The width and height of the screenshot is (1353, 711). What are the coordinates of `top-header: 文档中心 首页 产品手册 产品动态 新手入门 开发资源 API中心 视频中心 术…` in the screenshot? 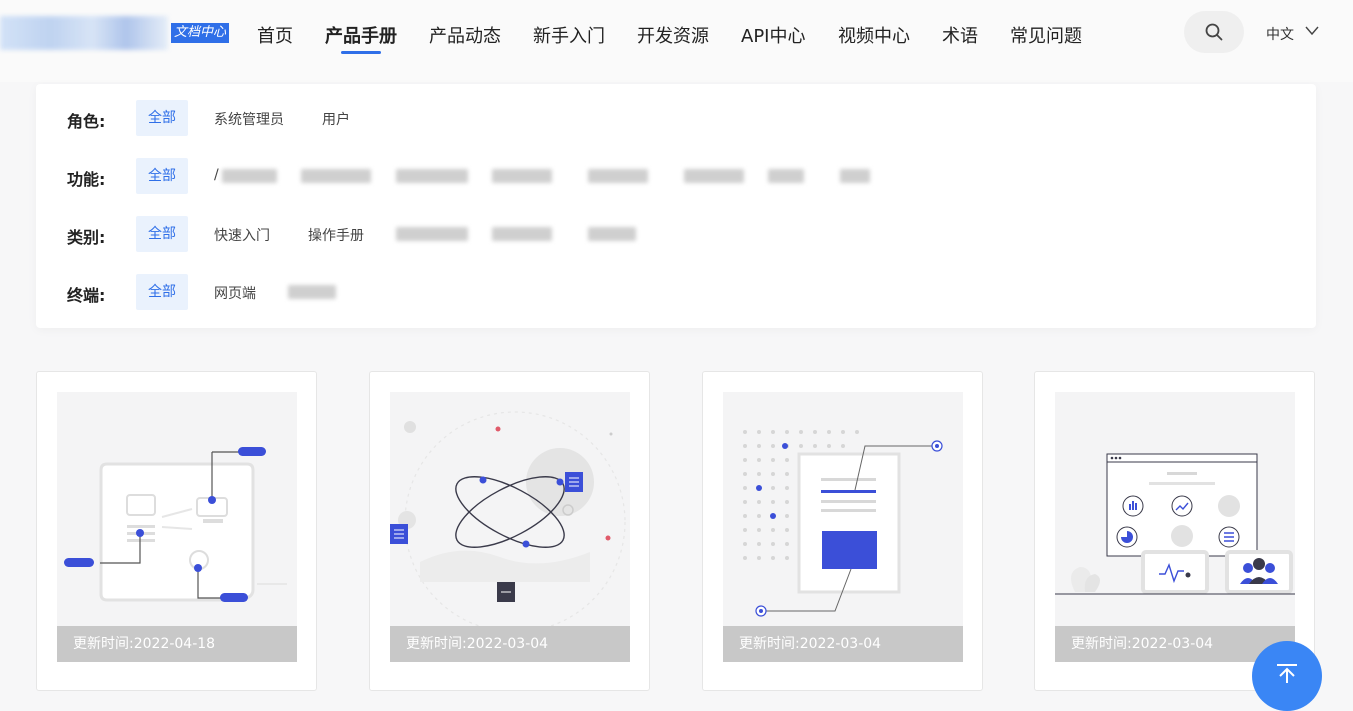 It's located at (676, 41).